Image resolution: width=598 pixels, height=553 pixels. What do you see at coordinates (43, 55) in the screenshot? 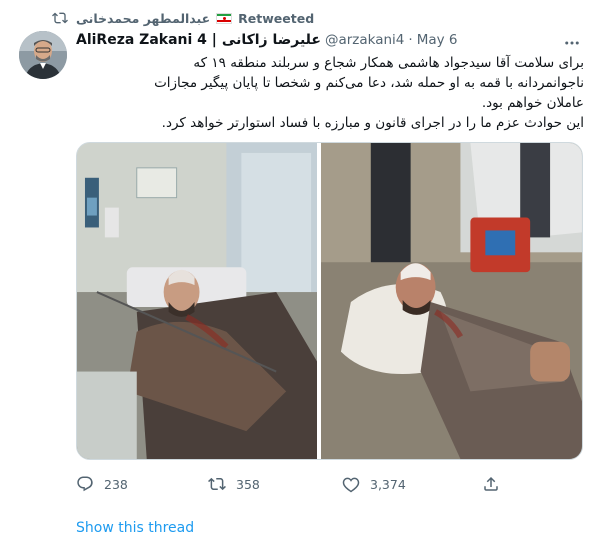
I see `avatar` at bounding box center [43, 55].